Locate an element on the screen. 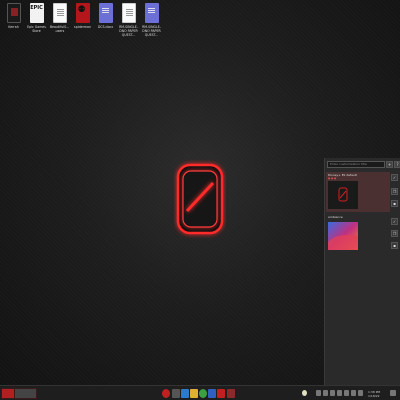 The width and height of the screenshot is (400, 400). task-view-icon is located at coordinates (176, 393).